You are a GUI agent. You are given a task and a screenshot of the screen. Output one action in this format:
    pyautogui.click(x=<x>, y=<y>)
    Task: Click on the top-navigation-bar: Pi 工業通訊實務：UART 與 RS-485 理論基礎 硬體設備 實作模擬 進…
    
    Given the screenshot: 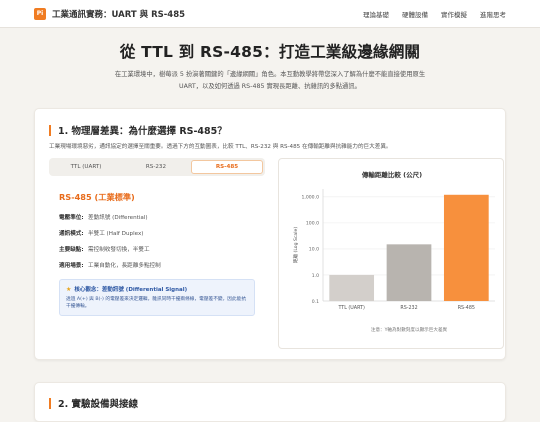 What is the action you would take?
    pyautogui.click(x=270, y=14)
    